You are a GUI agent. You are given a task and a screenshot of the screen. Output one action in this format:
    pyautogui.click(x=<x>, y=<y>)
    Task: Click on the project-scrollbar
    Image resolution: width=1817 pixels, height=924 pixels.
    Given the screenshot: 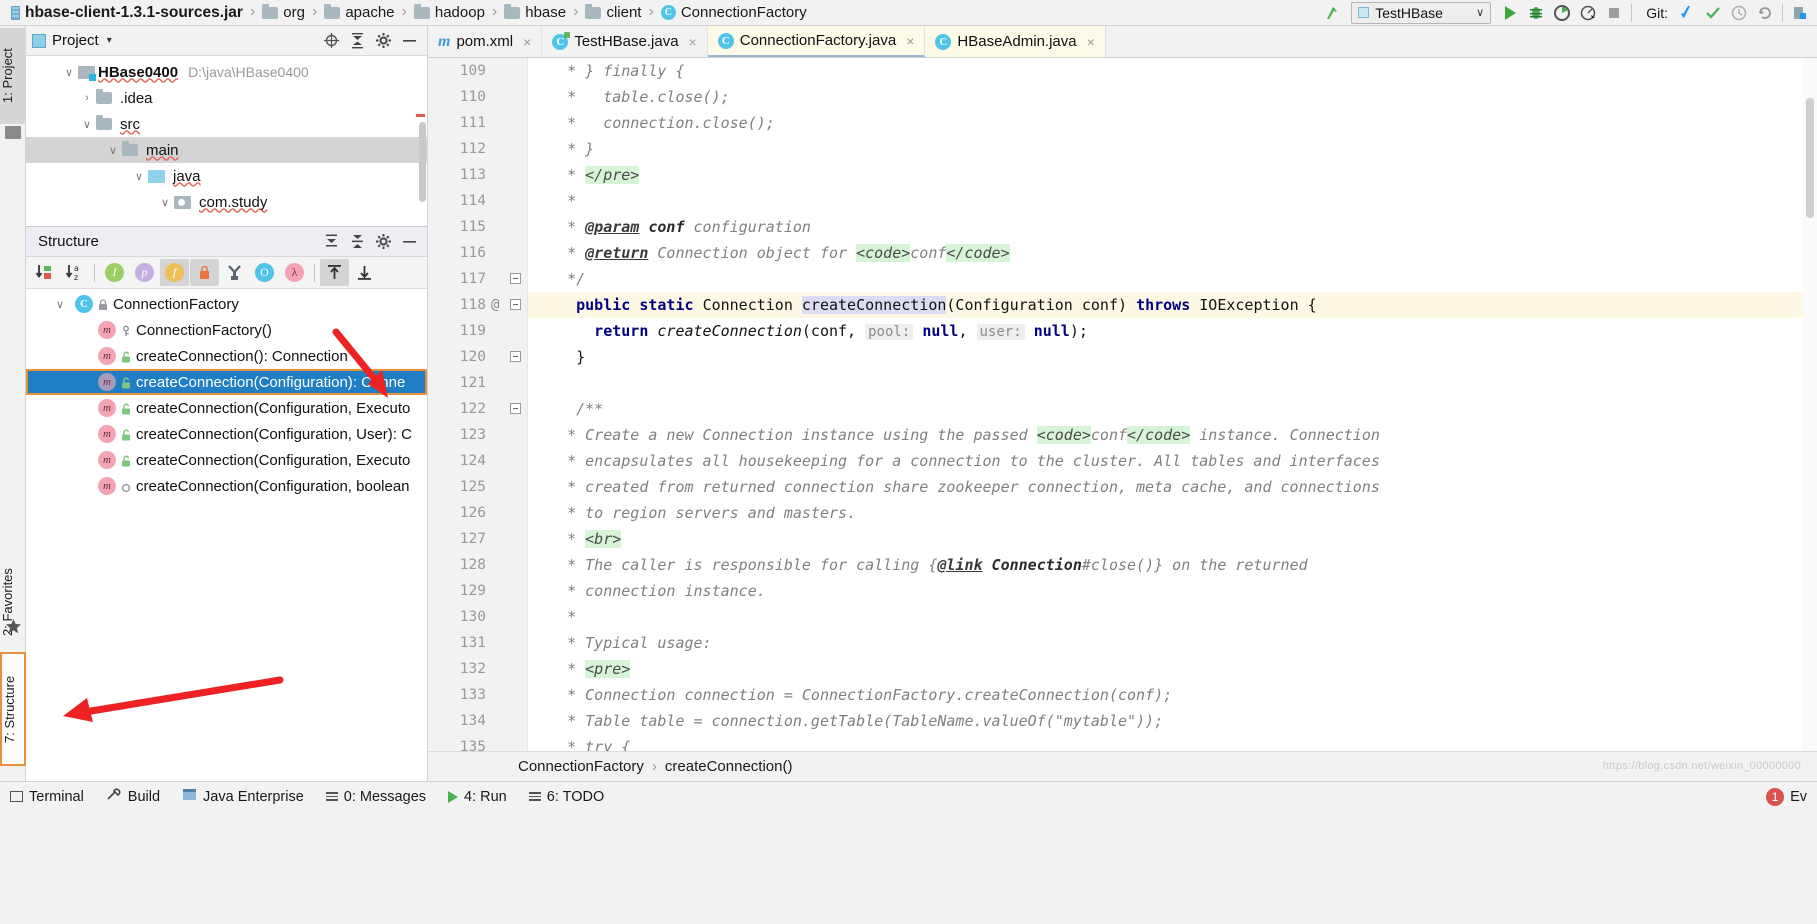 What is the action you would take?
    pyautogui.click(x=422, y=140)
    